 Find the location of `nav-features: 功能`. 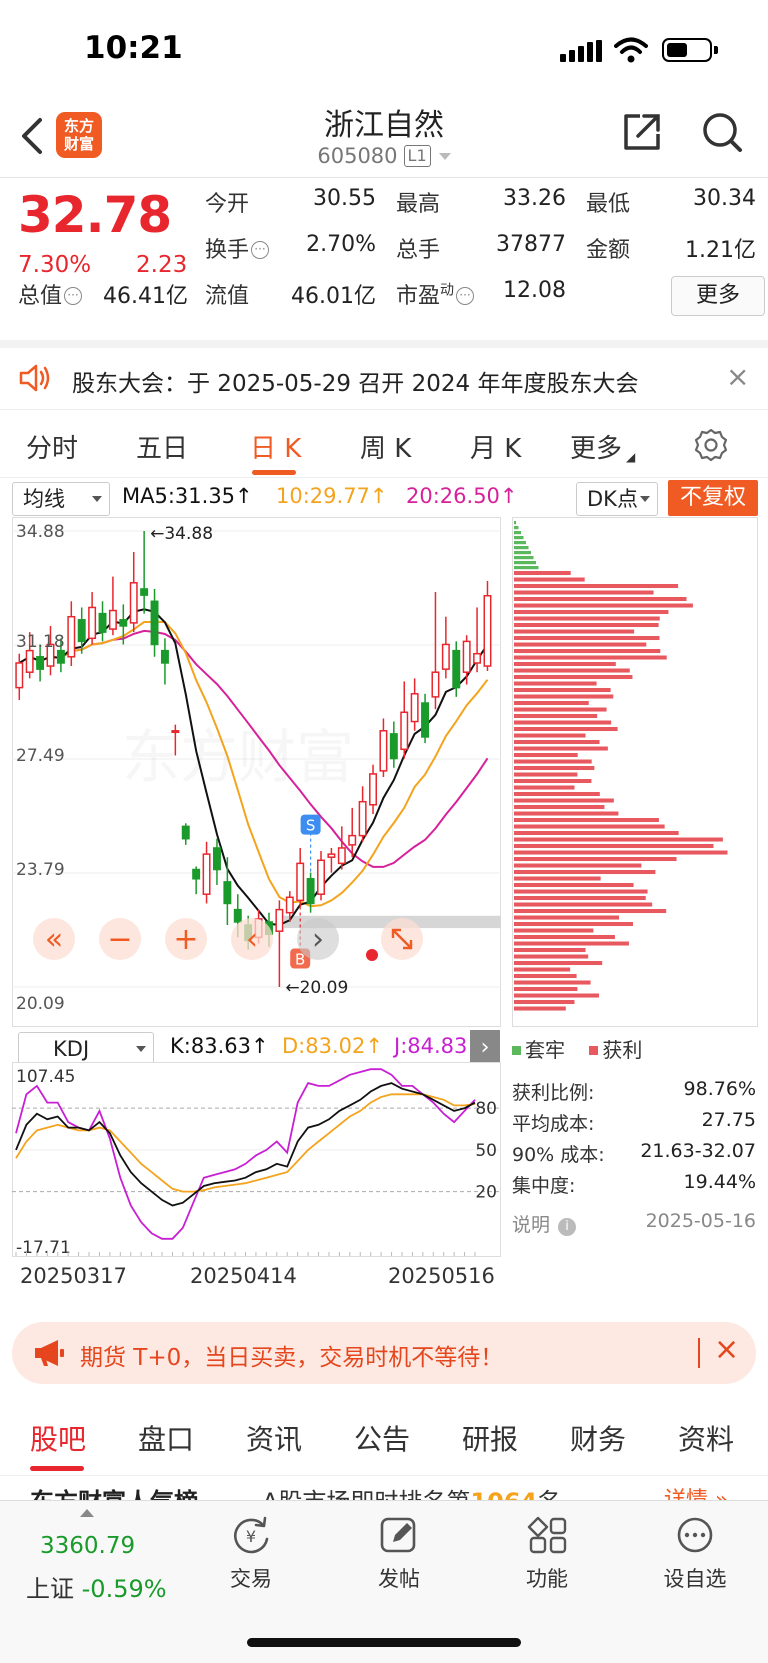

nav-features: 功能 is located at coordinates (547, 1554).